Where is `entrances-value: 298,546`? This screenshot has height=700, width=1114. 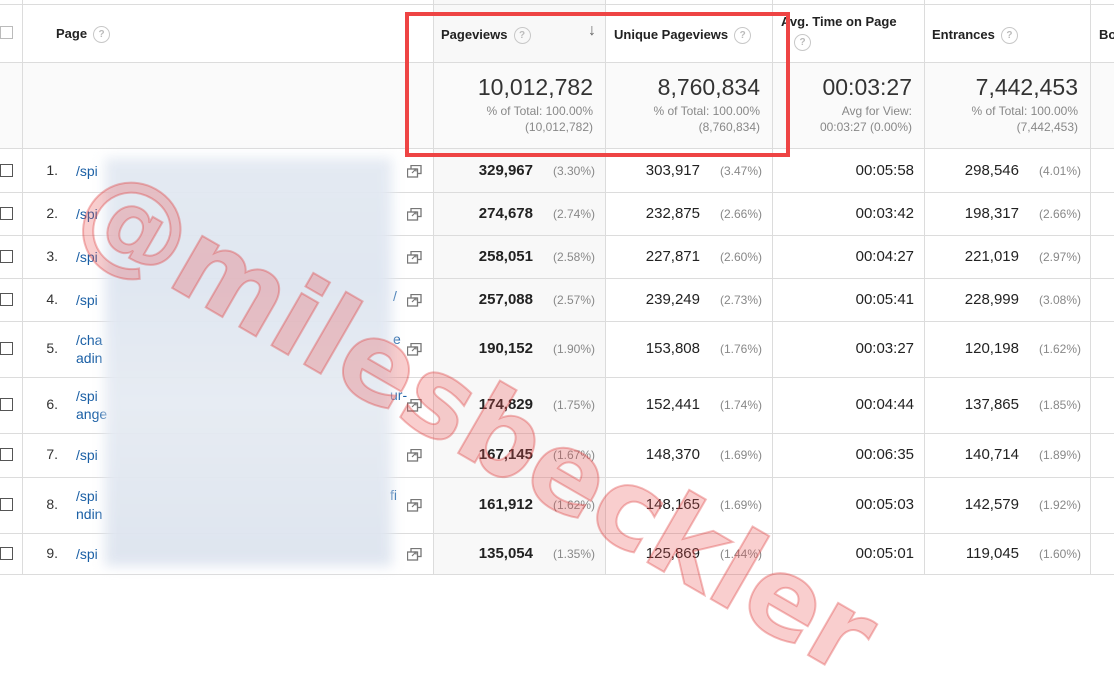
entrances-value: 298,546 is located at coordinates (991, 170).